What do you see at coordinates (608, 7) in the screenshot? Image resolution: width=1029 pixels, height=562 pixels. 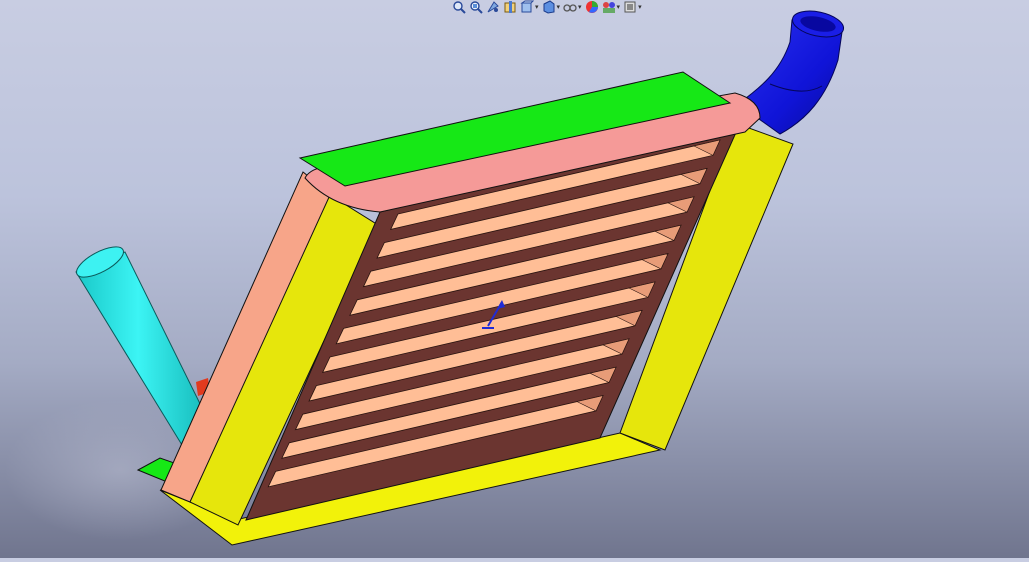 I see `apply-scene-icon` at bounding box center [608, 7].